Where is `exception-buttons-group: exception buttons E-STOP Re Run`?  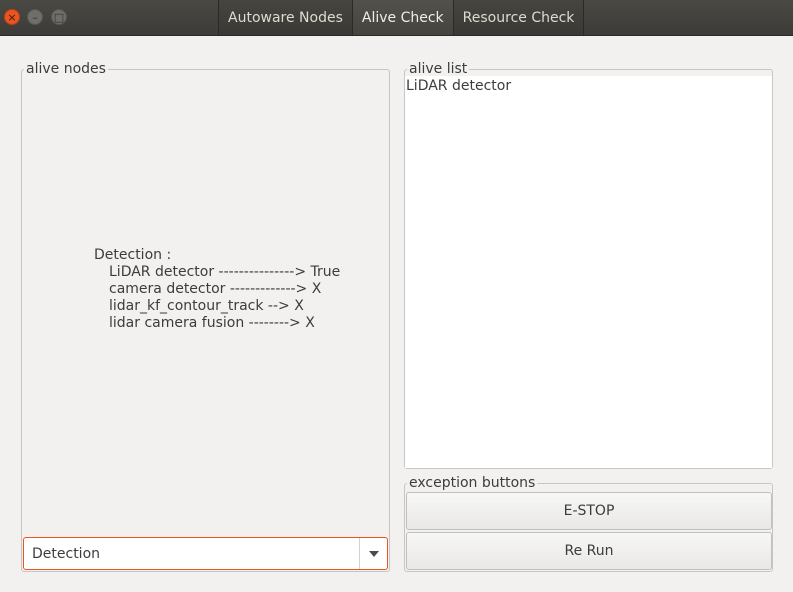
exception-buttons-group: exception buttons E-STOP Re Run is located at coordinates (588, 523).